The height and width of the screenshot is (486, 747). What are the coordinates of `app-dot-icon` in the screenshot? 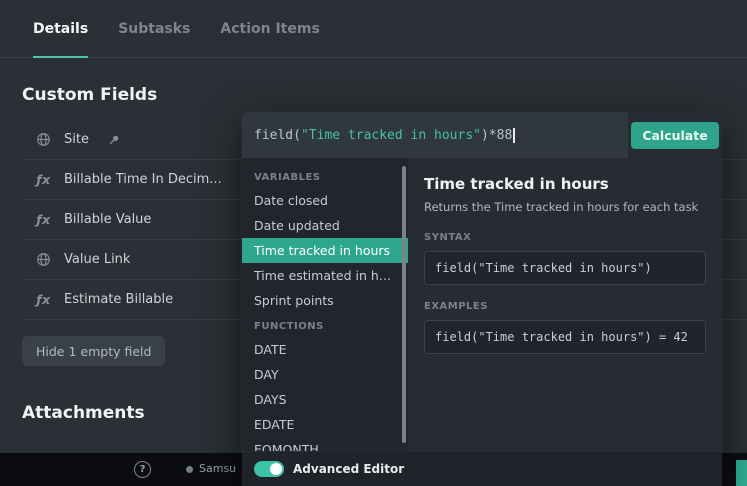 It's located at (189, 469).